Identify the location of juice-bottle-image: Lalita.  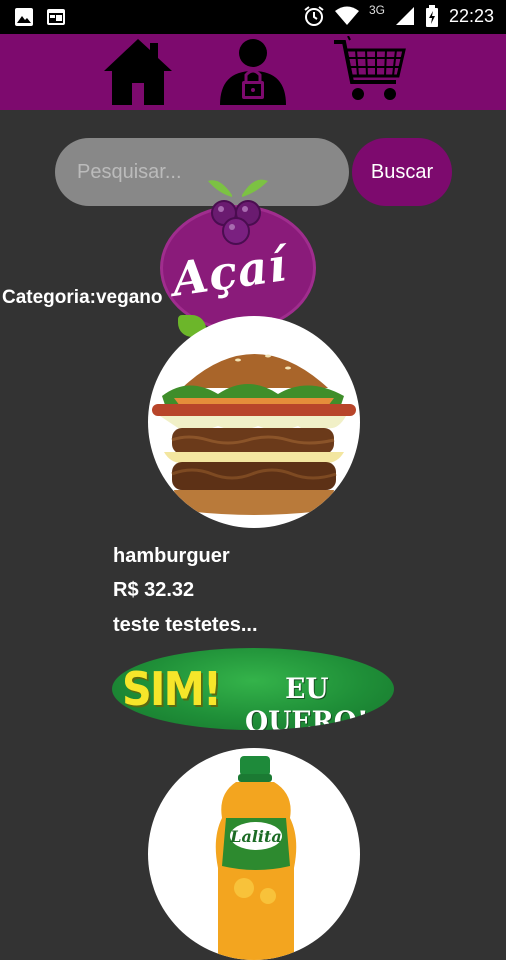
(256, 858).